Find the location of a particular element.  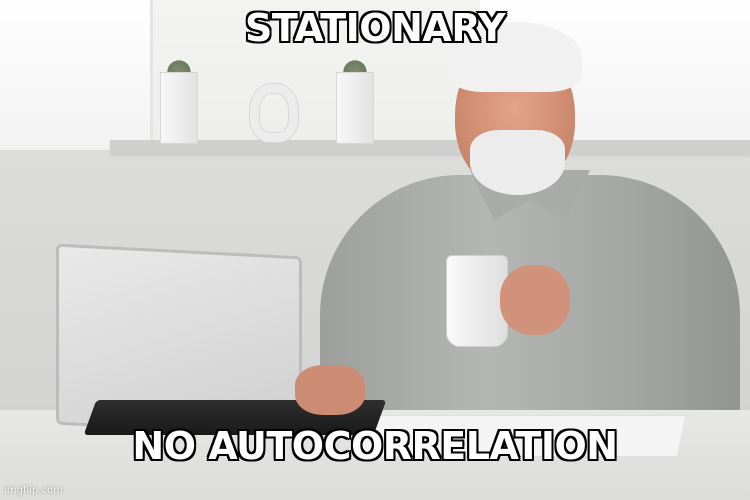

meme-top-caption: STATIONARY is located at coordinates (375, 28).